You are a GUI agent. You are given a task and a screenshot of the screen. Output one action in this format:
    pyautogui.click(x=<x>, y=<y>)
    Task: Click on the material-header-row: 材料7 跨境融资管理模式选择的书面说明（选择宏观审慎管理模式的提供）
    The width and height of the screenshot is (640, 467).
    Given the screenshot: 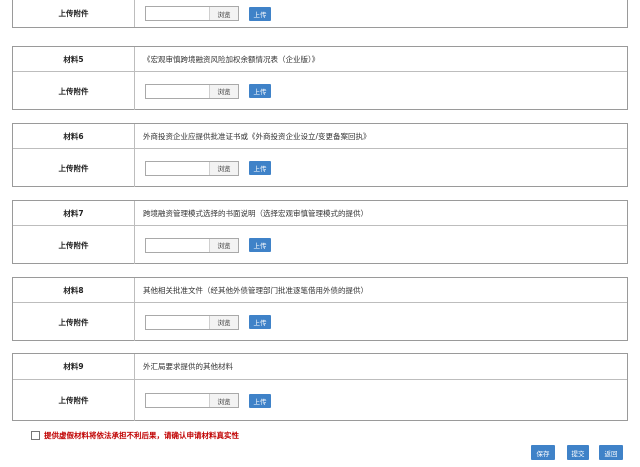 What is the action you would take?
    pyautogui.click(x=320, y=213)
    